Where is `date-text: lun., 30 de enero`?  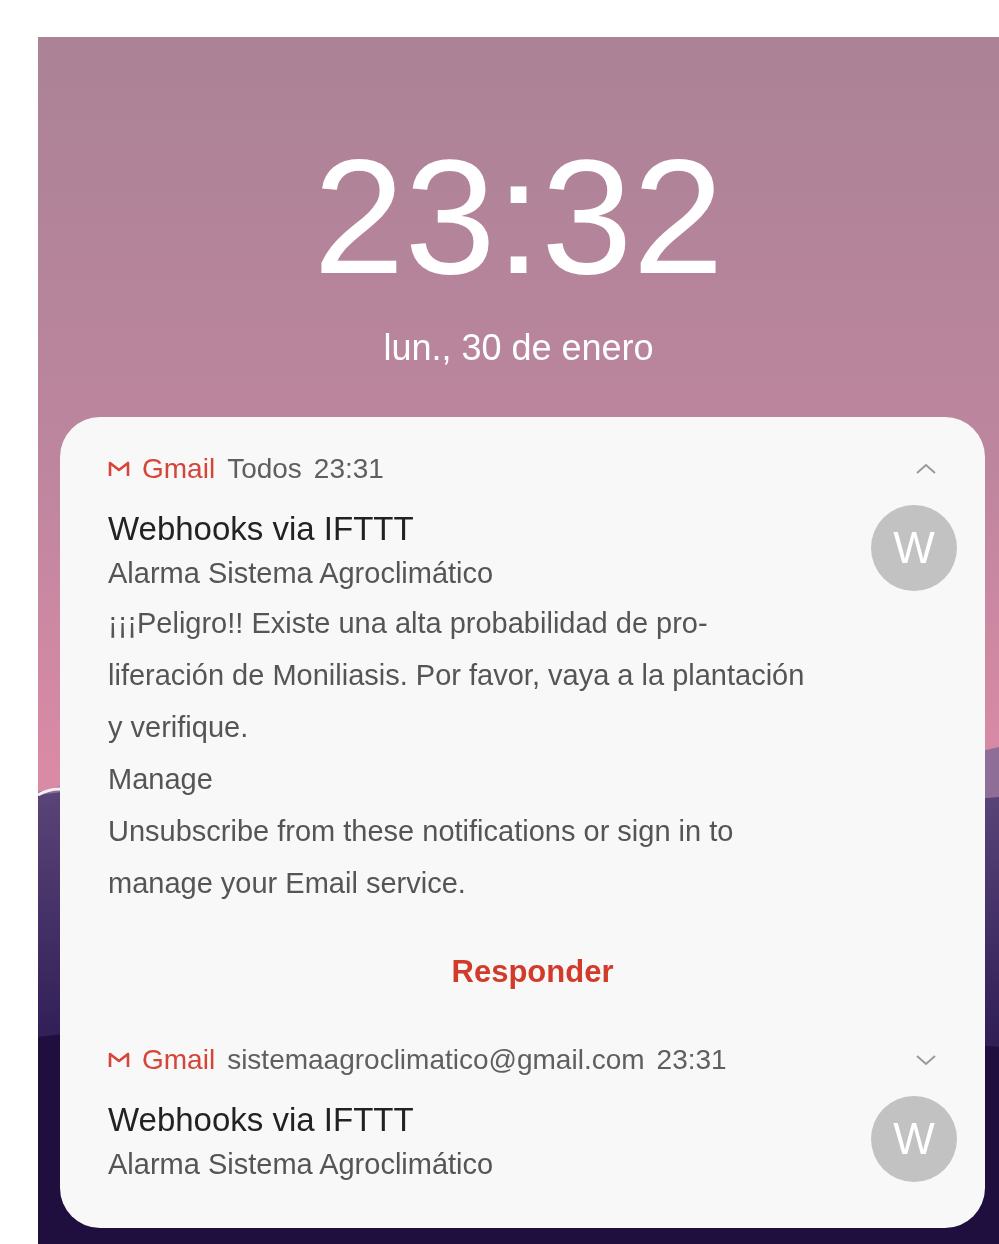 date-text: lun., 30 de enero is located at coordinates (518, 348).